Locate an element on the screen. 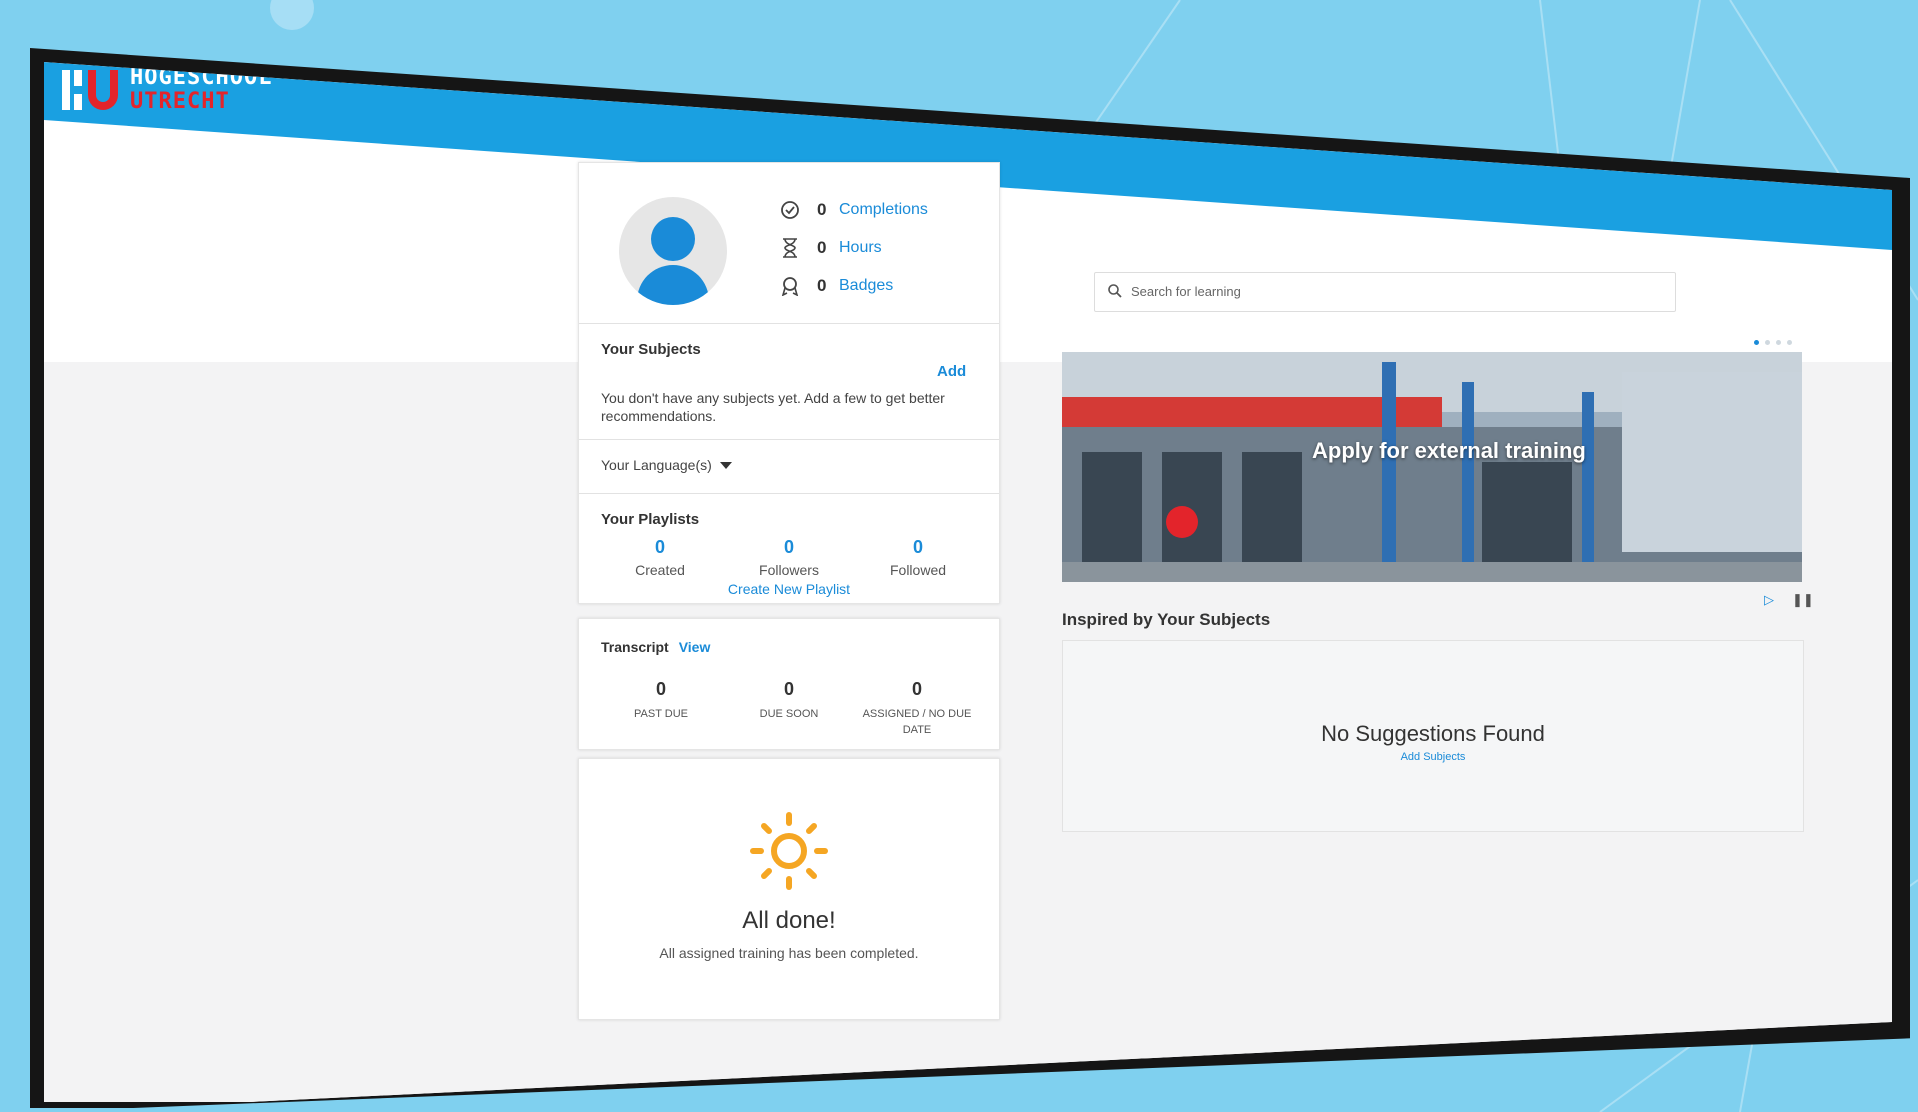  banner-caption: Apply for external training is located at coordinates (1449, 450).